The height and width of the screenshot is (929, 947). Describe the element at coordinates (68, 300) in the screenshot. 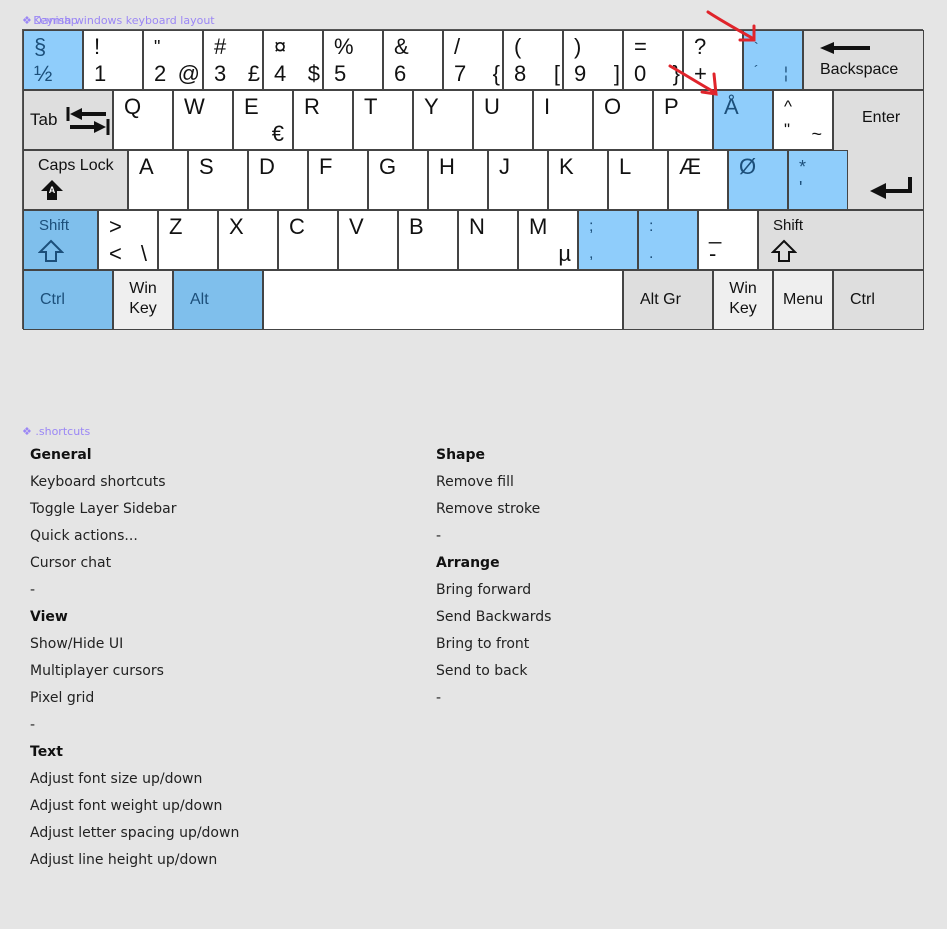

I see `ctrl-left-key: Ctrl` at that location.